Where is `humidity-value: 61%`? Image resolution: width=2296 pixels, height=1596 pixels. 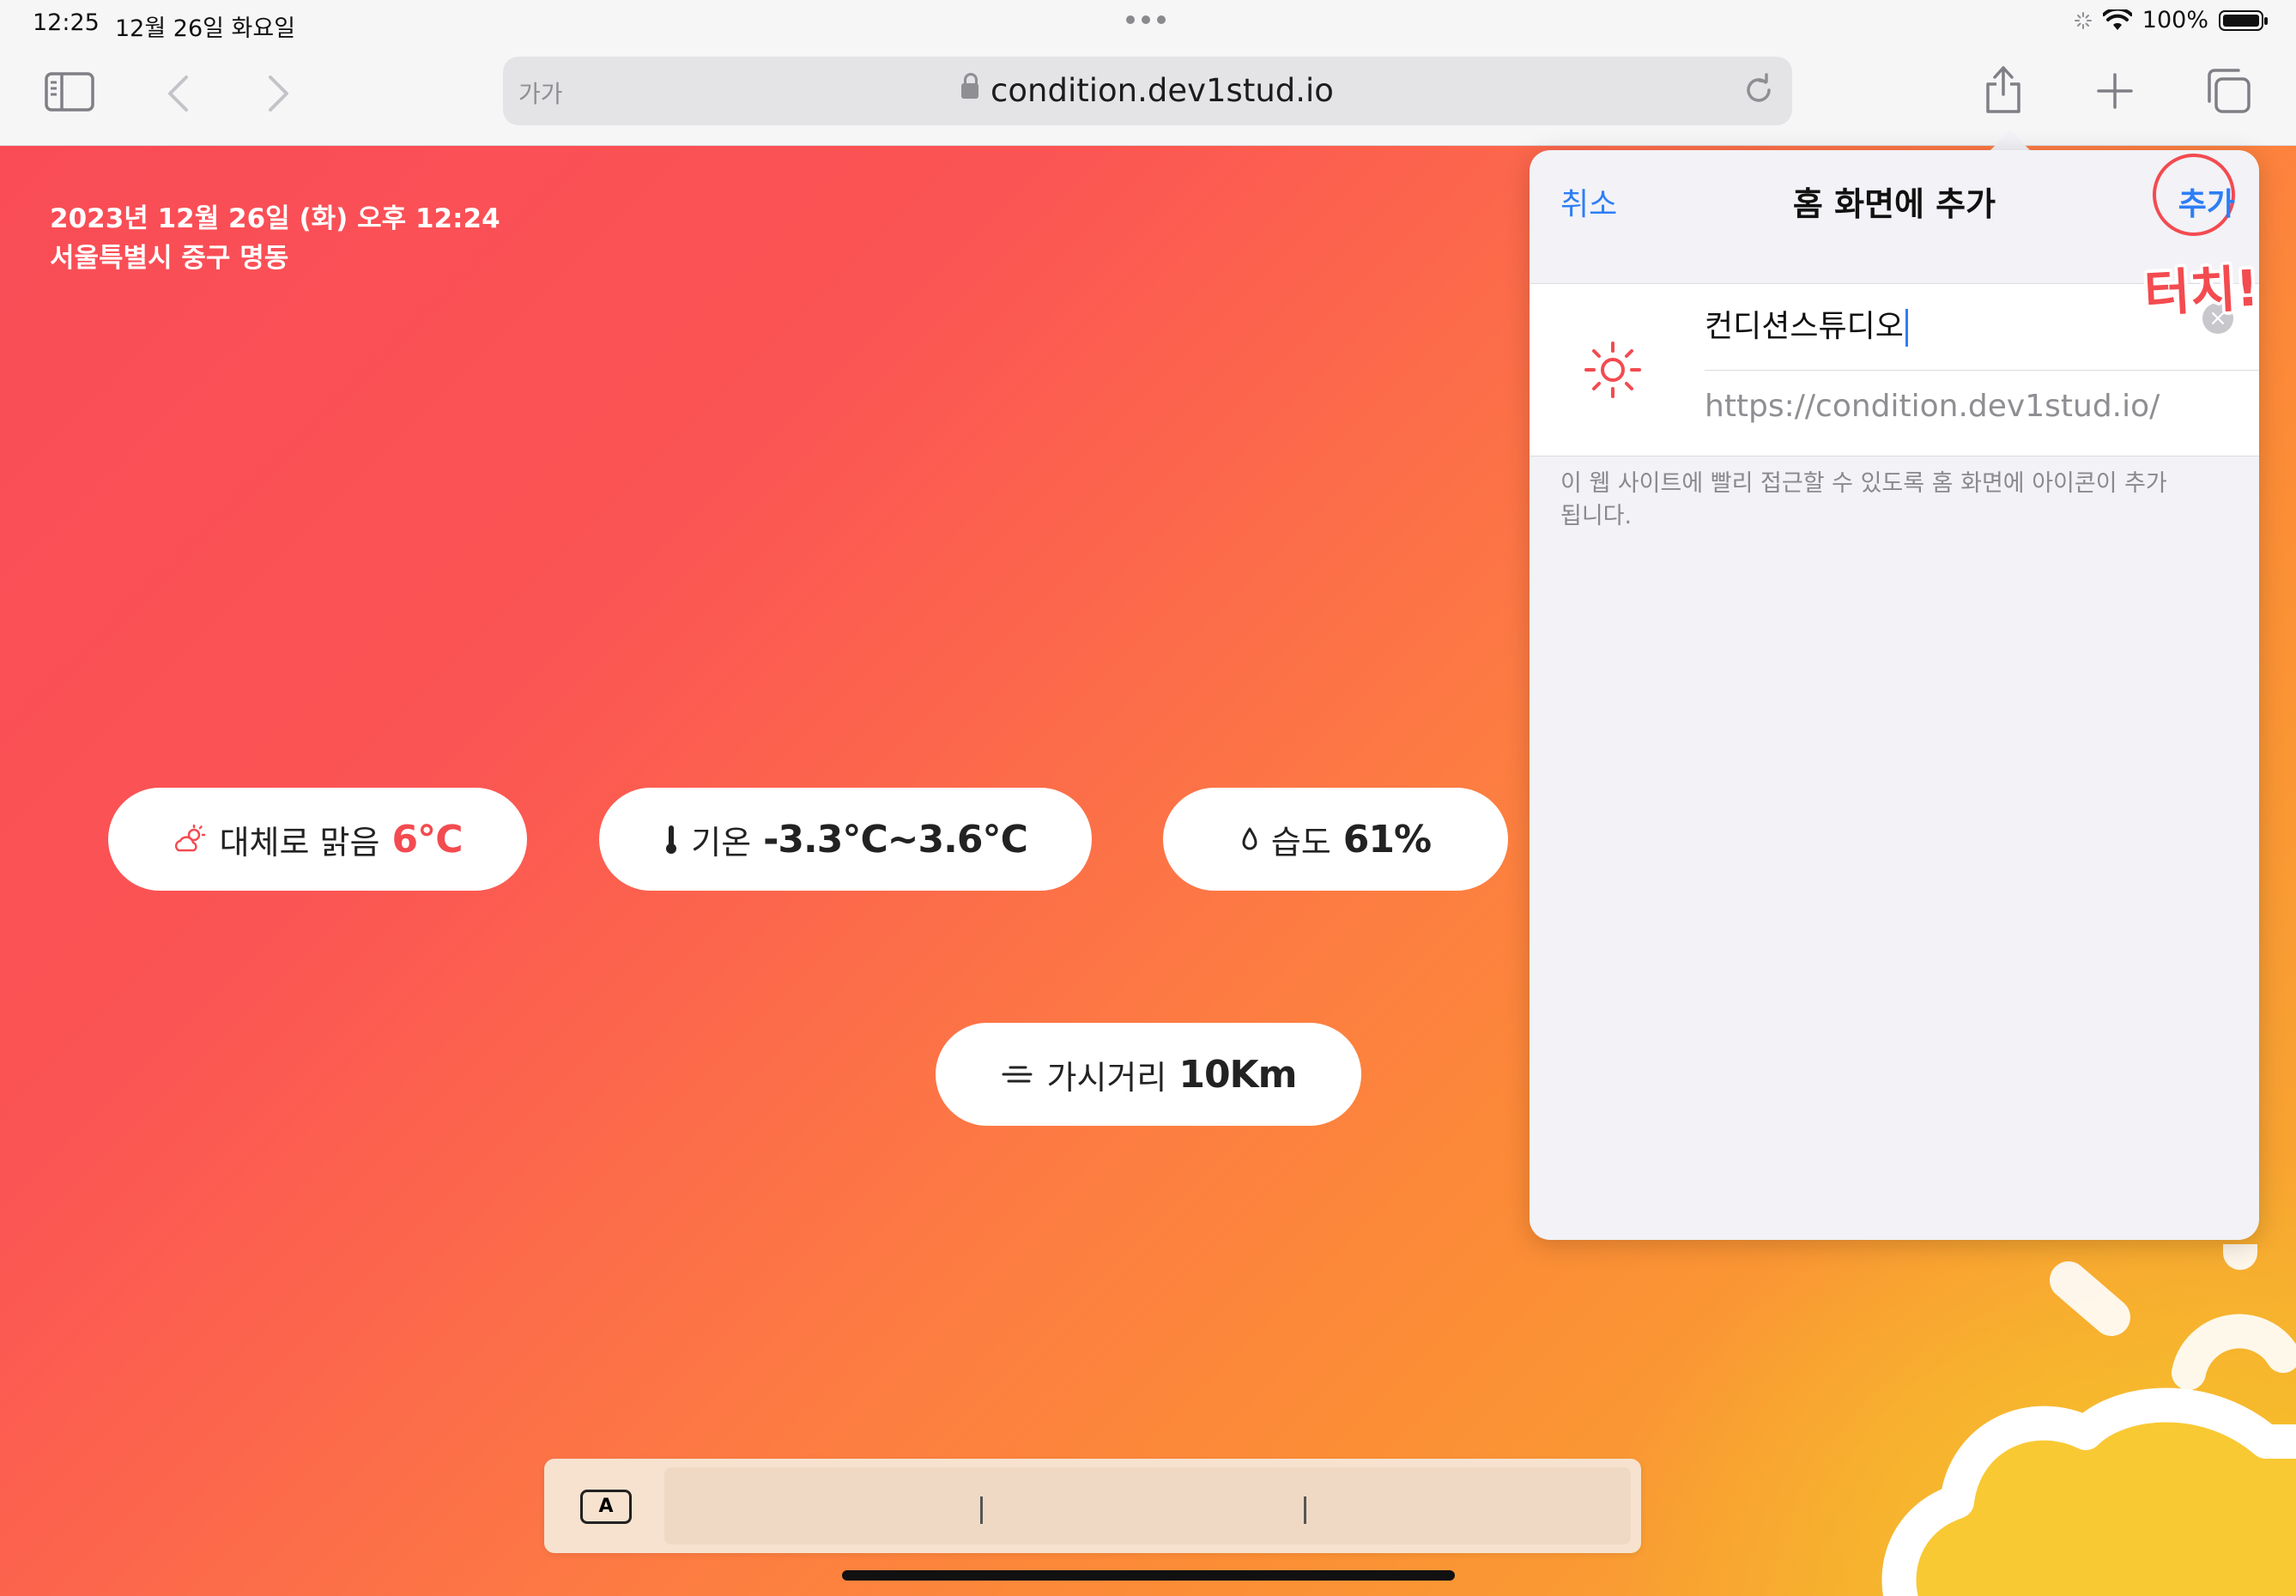
humidity-value: 61% is located at coordinates (1387, 839).